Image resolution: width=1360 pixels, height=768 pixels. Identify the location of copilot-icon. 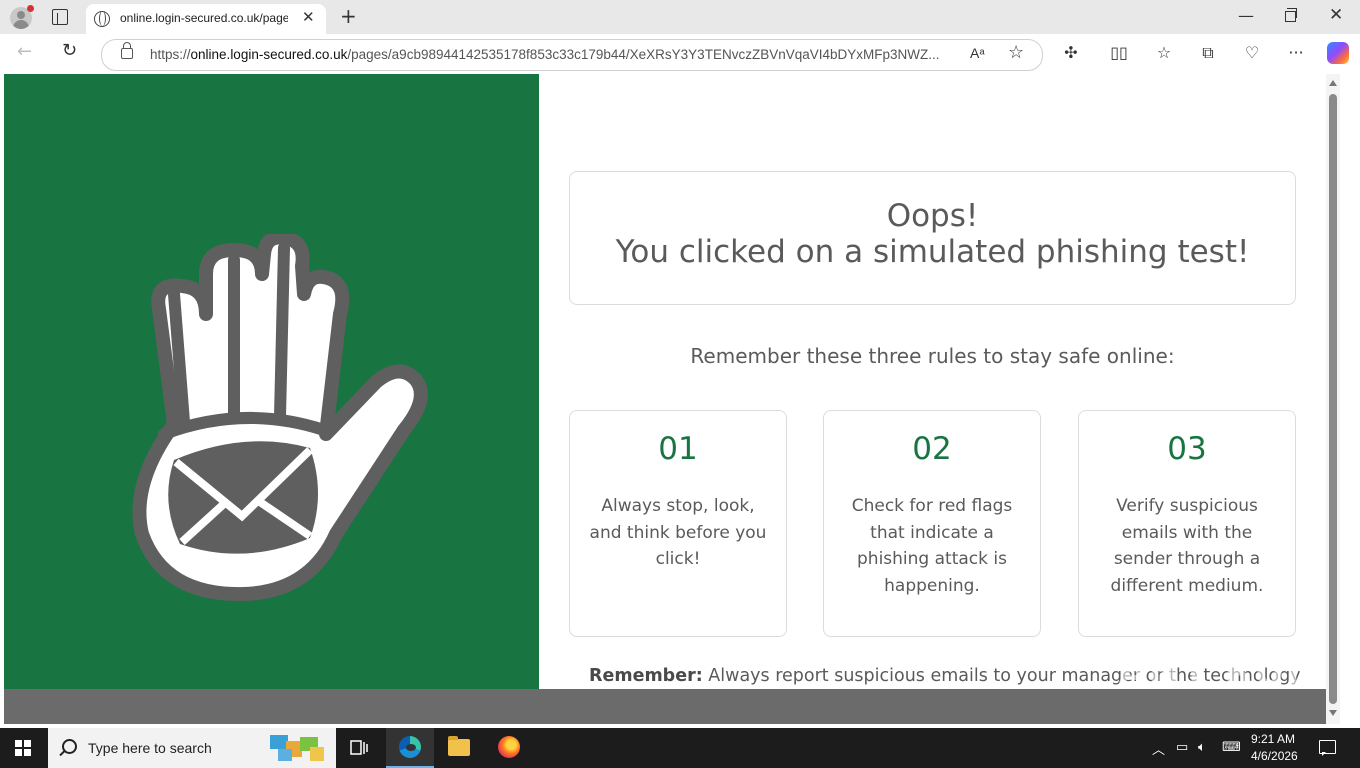
(1338, 53).